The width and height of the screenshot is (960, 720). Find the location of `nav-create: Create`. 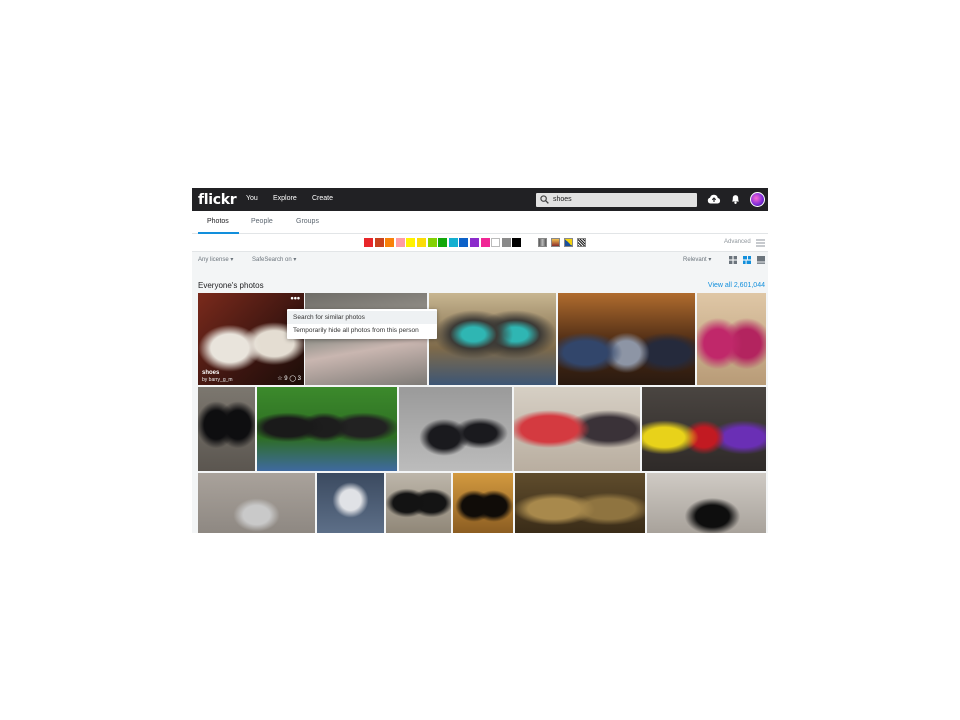

nav-create: Create is located at coordinates (322, 198).